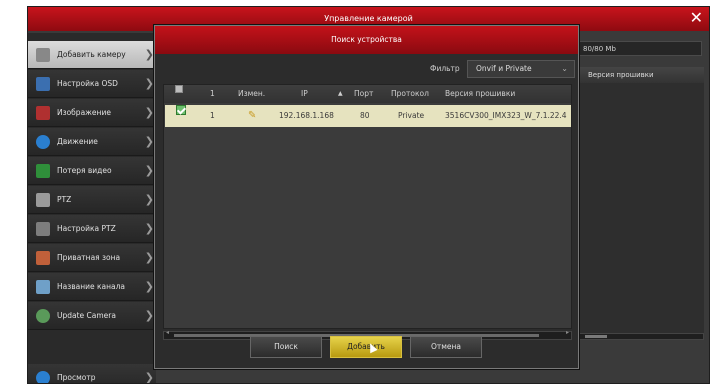 The width and height of the screenshot is (711, 386). Describe the element at coordinates (43, 55) in the screenshot. I see `camera-add-icon` at that location.